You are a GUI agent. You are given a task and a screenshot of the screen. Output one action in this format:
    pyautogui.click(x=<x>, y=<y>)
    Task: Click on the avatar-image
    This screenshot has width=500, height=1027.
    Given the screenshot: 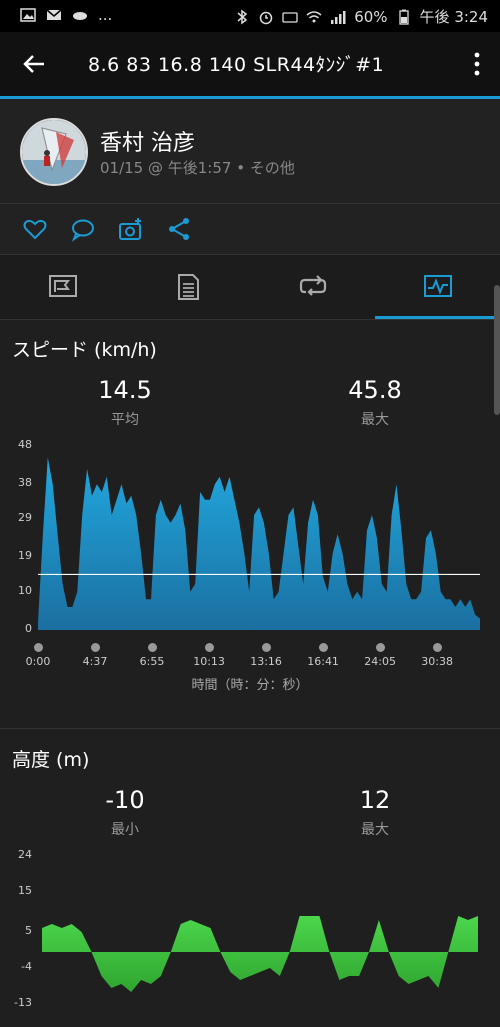 What is the action you would take?
    pyautogui.click(x=54, y=152)
    